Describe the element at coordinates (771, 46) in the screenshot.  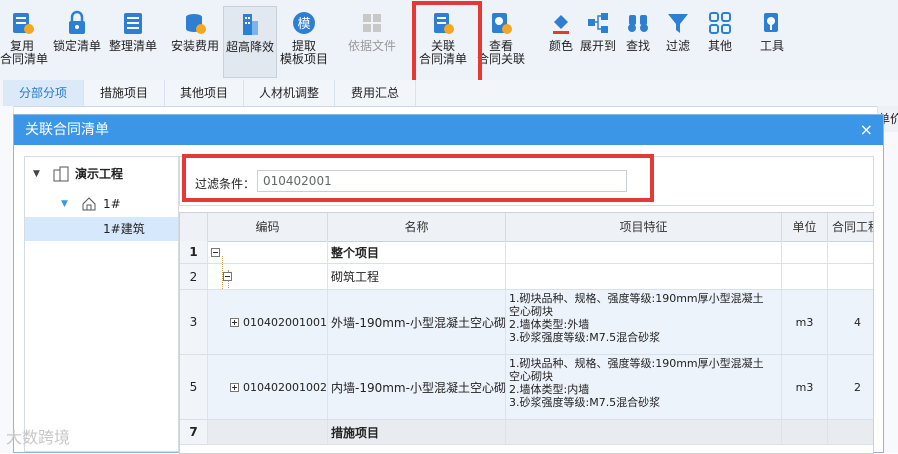
I see `tools-label: 工具` at that location.